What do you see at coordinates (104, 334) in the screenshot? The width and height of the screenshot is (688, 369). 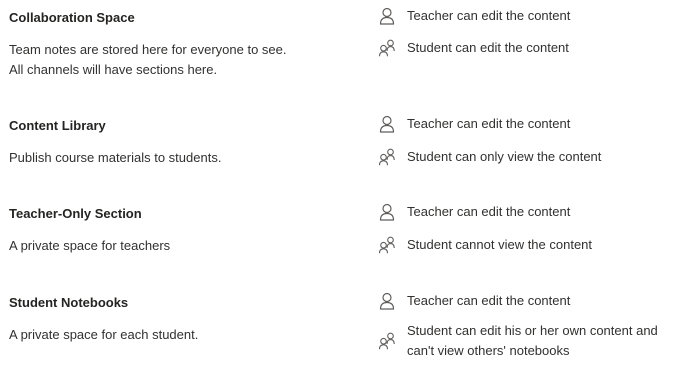 I see `section-description: A private space for each student.` at bounding box center [104, 334].